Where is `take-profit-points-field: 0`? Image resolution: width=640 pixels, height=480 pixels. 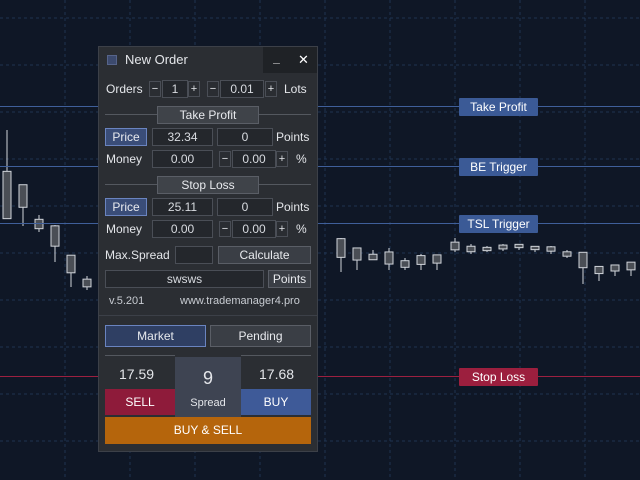
take-profit-points-field: 0 is located at coordinates (245, 137).